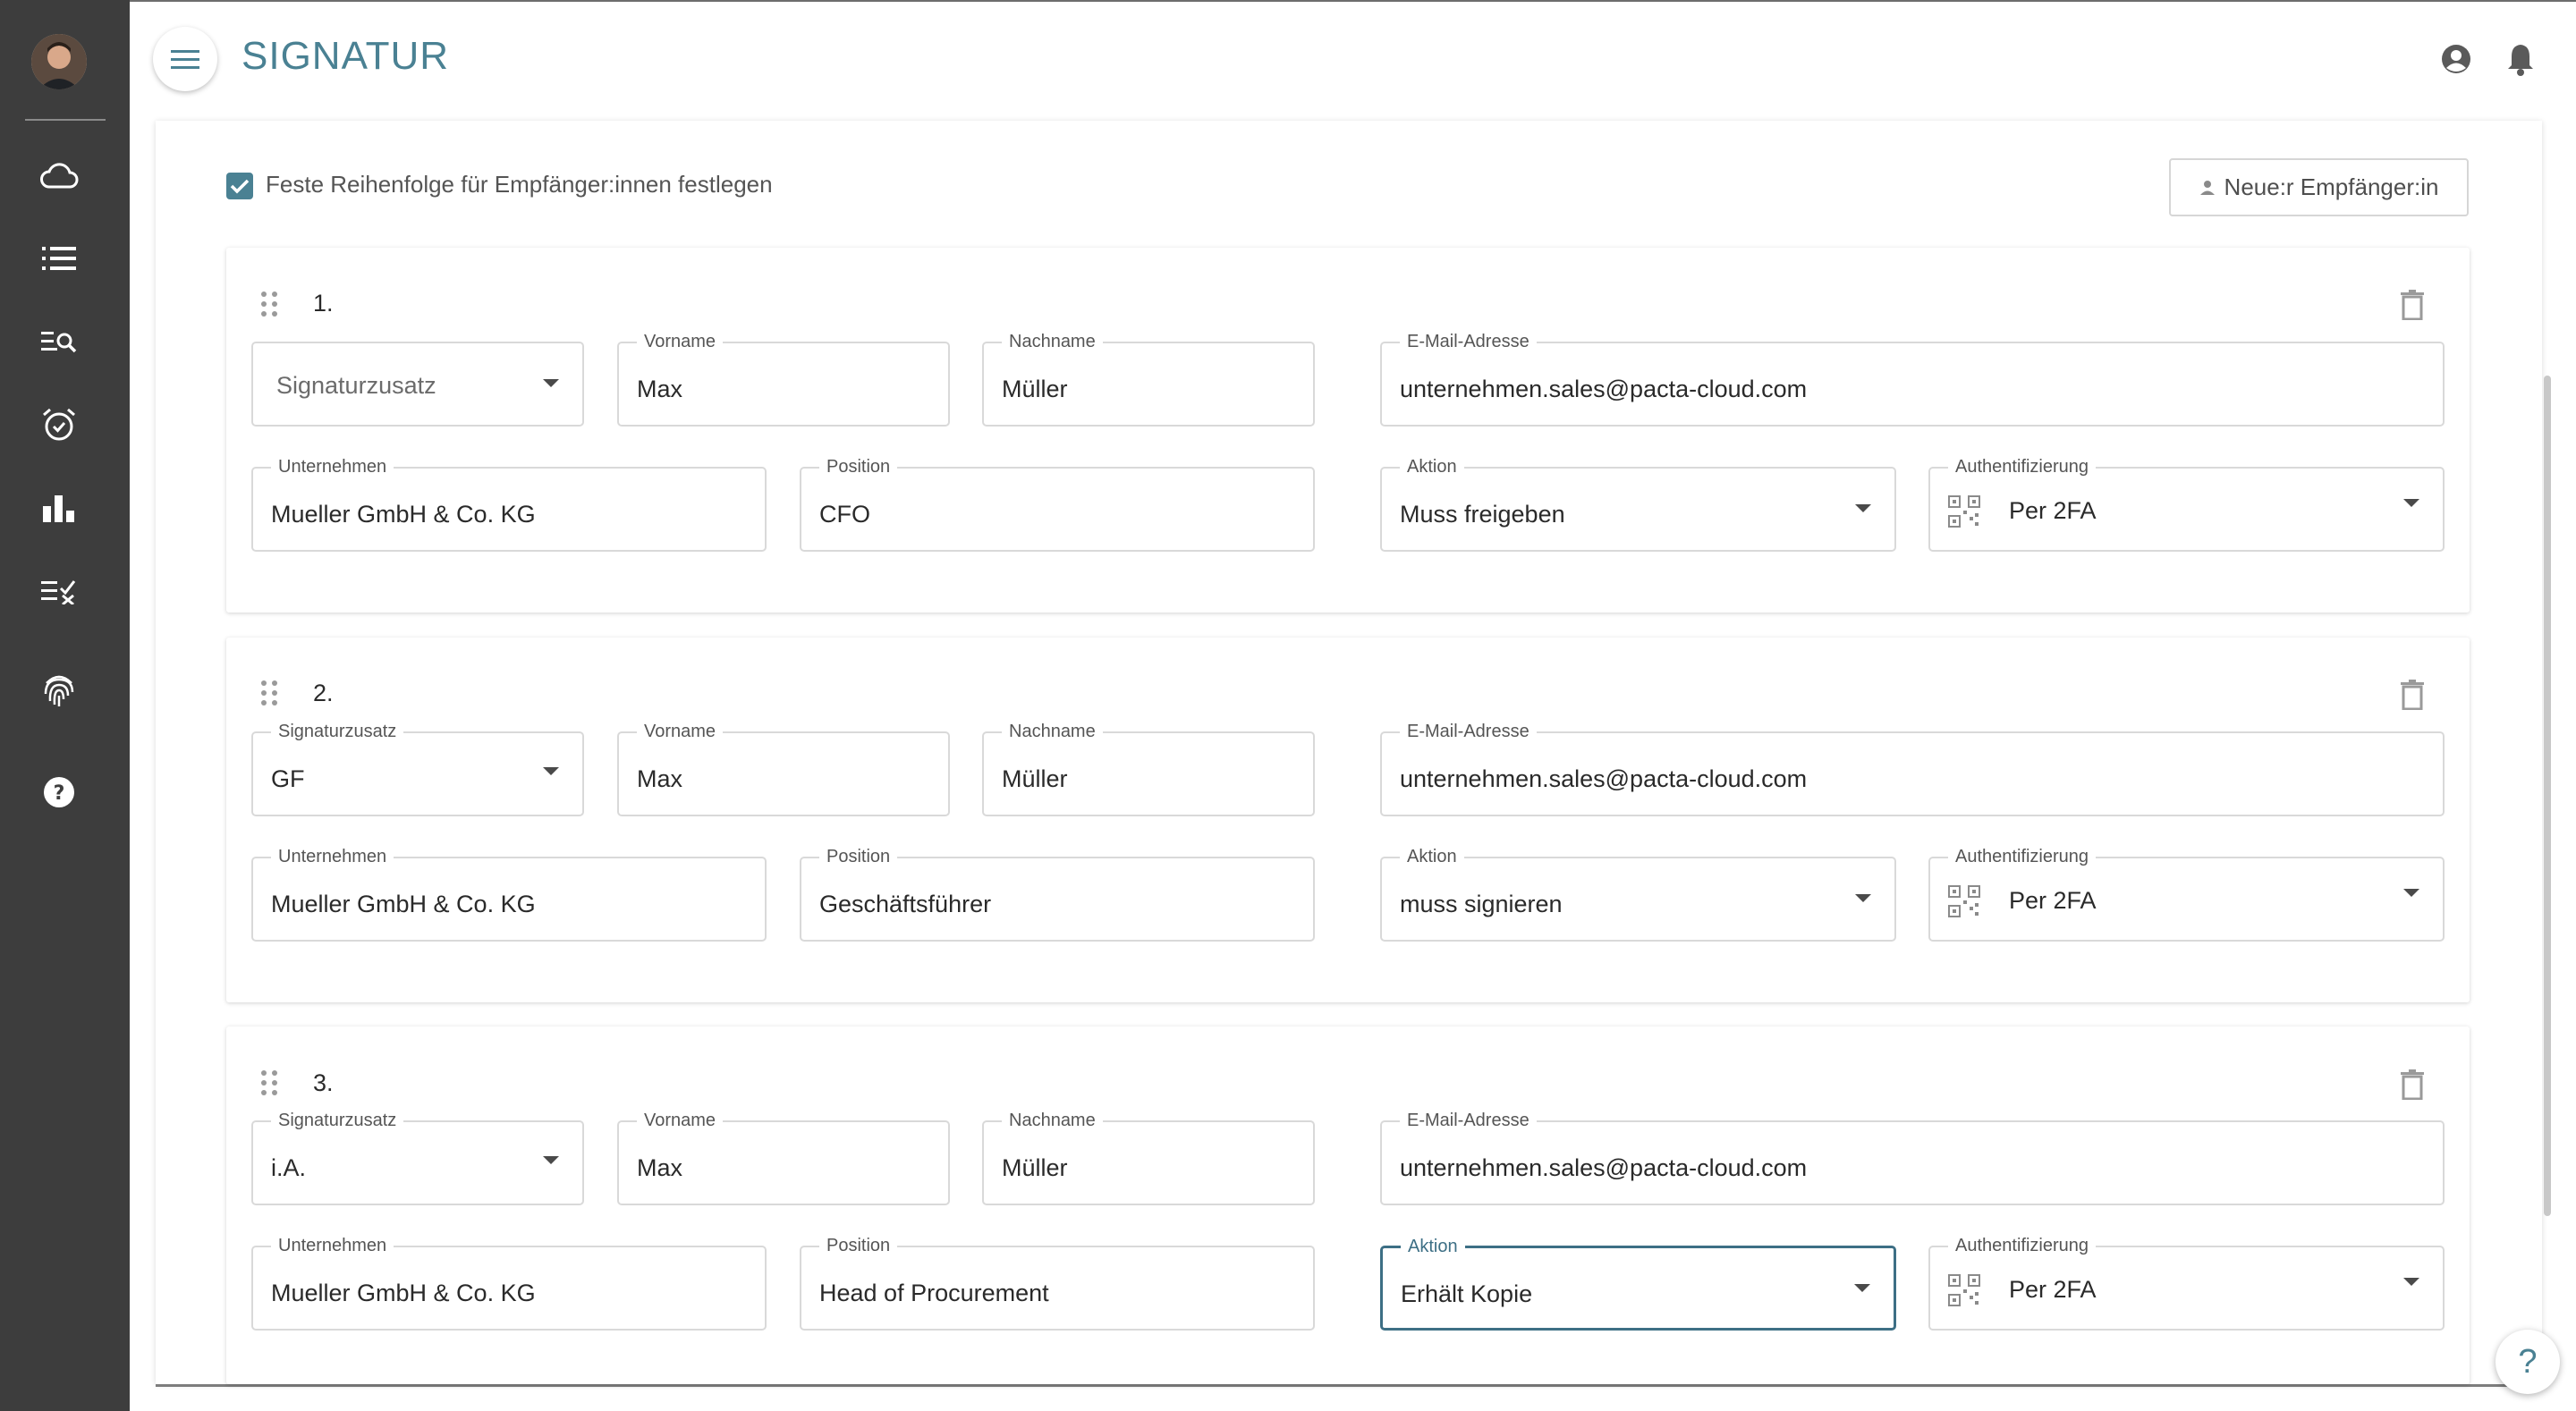 Image resolution: width=2576 pixels, height=1411 pixels. I want to click on signaturzusatz-select: Signaturzusatz GF, so click(417, 769).